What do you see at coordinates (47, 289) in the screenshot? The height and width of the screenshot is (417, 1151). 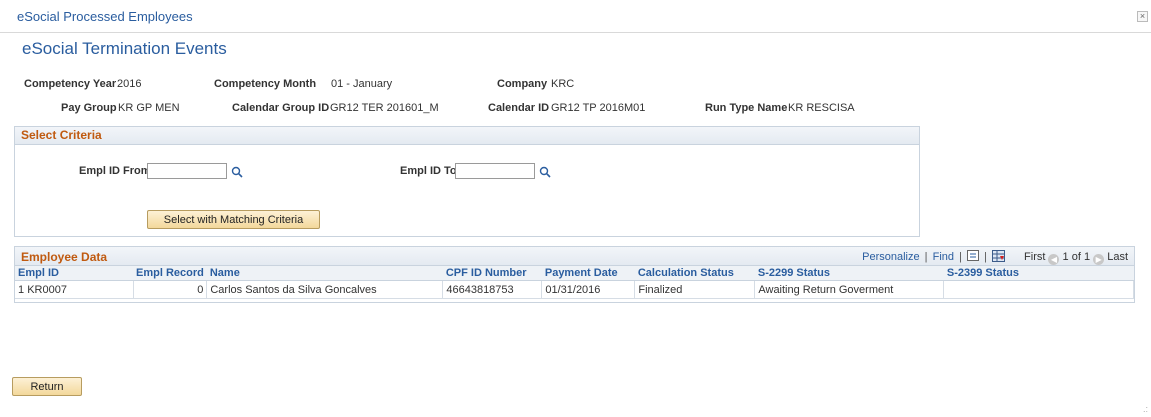 I see `empl-id-value: KR0007` at bounding box center [47, 289].